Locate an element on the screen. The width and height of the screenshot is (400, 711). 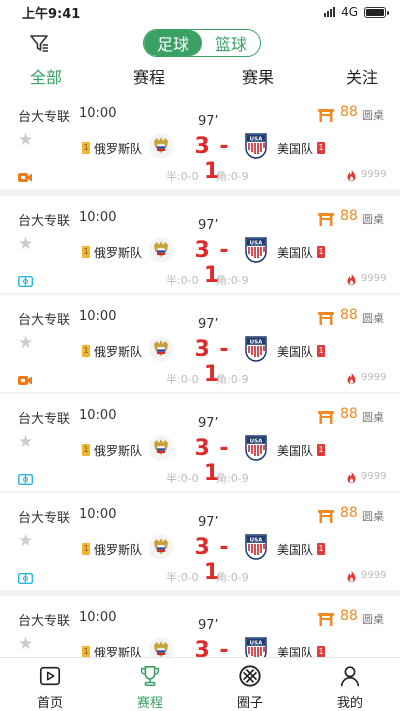
battery-icon is located at coordinates (376, 12).